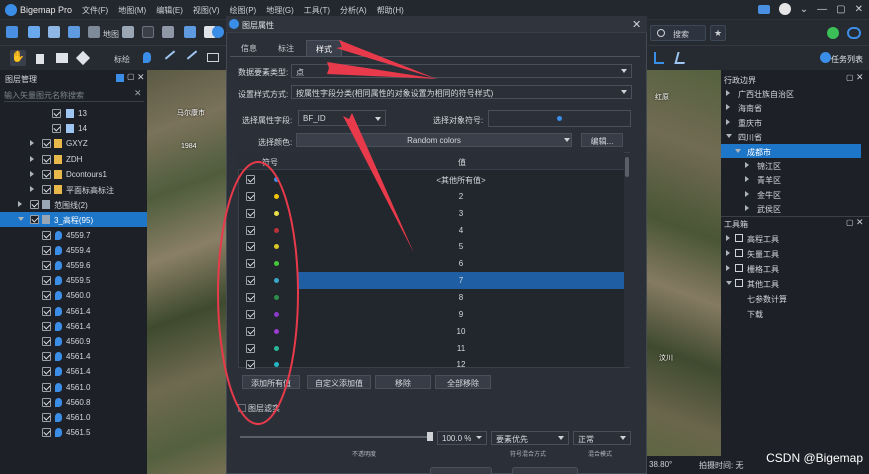 The image size is (869, 474). I want to click on annotation-ellipse, so click(258, 293).